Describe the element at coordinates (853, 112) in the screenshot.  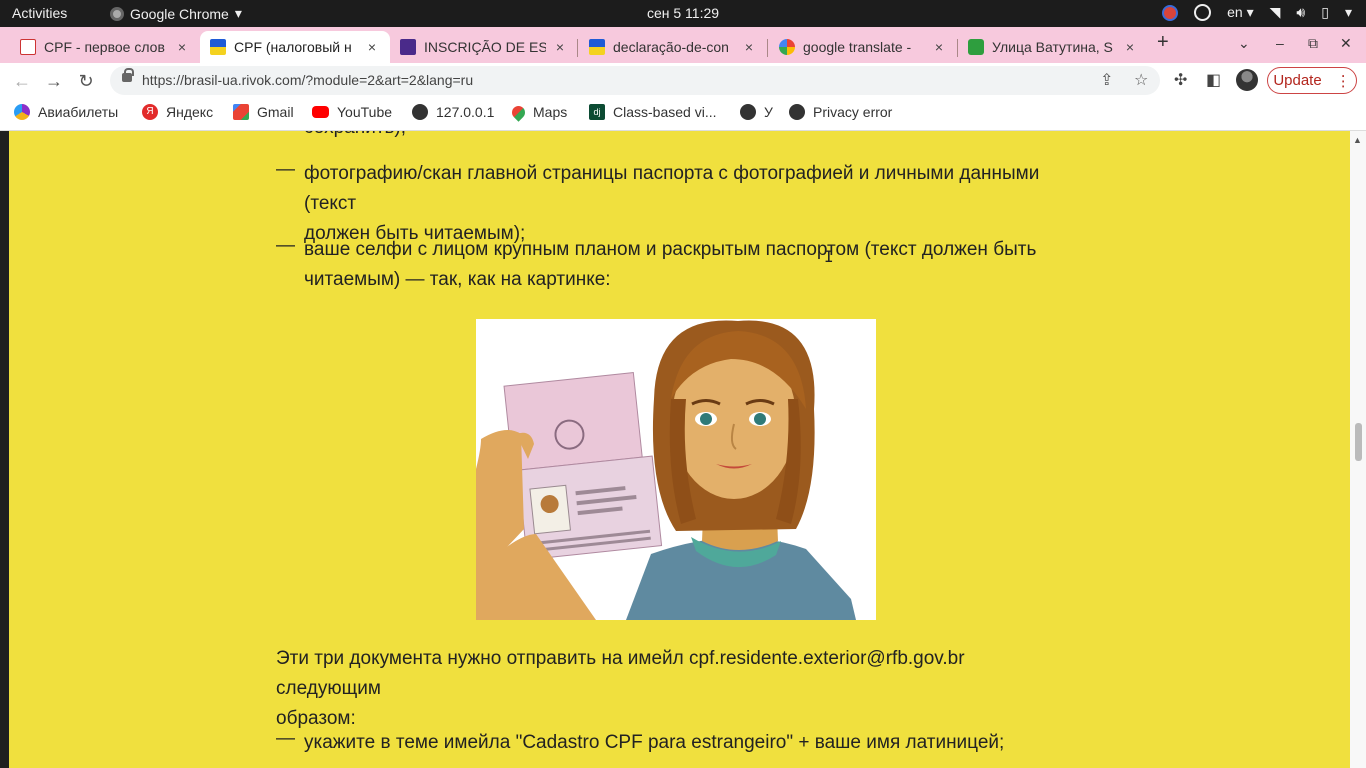
I see `bookmark-label: Privacy error` at that location.